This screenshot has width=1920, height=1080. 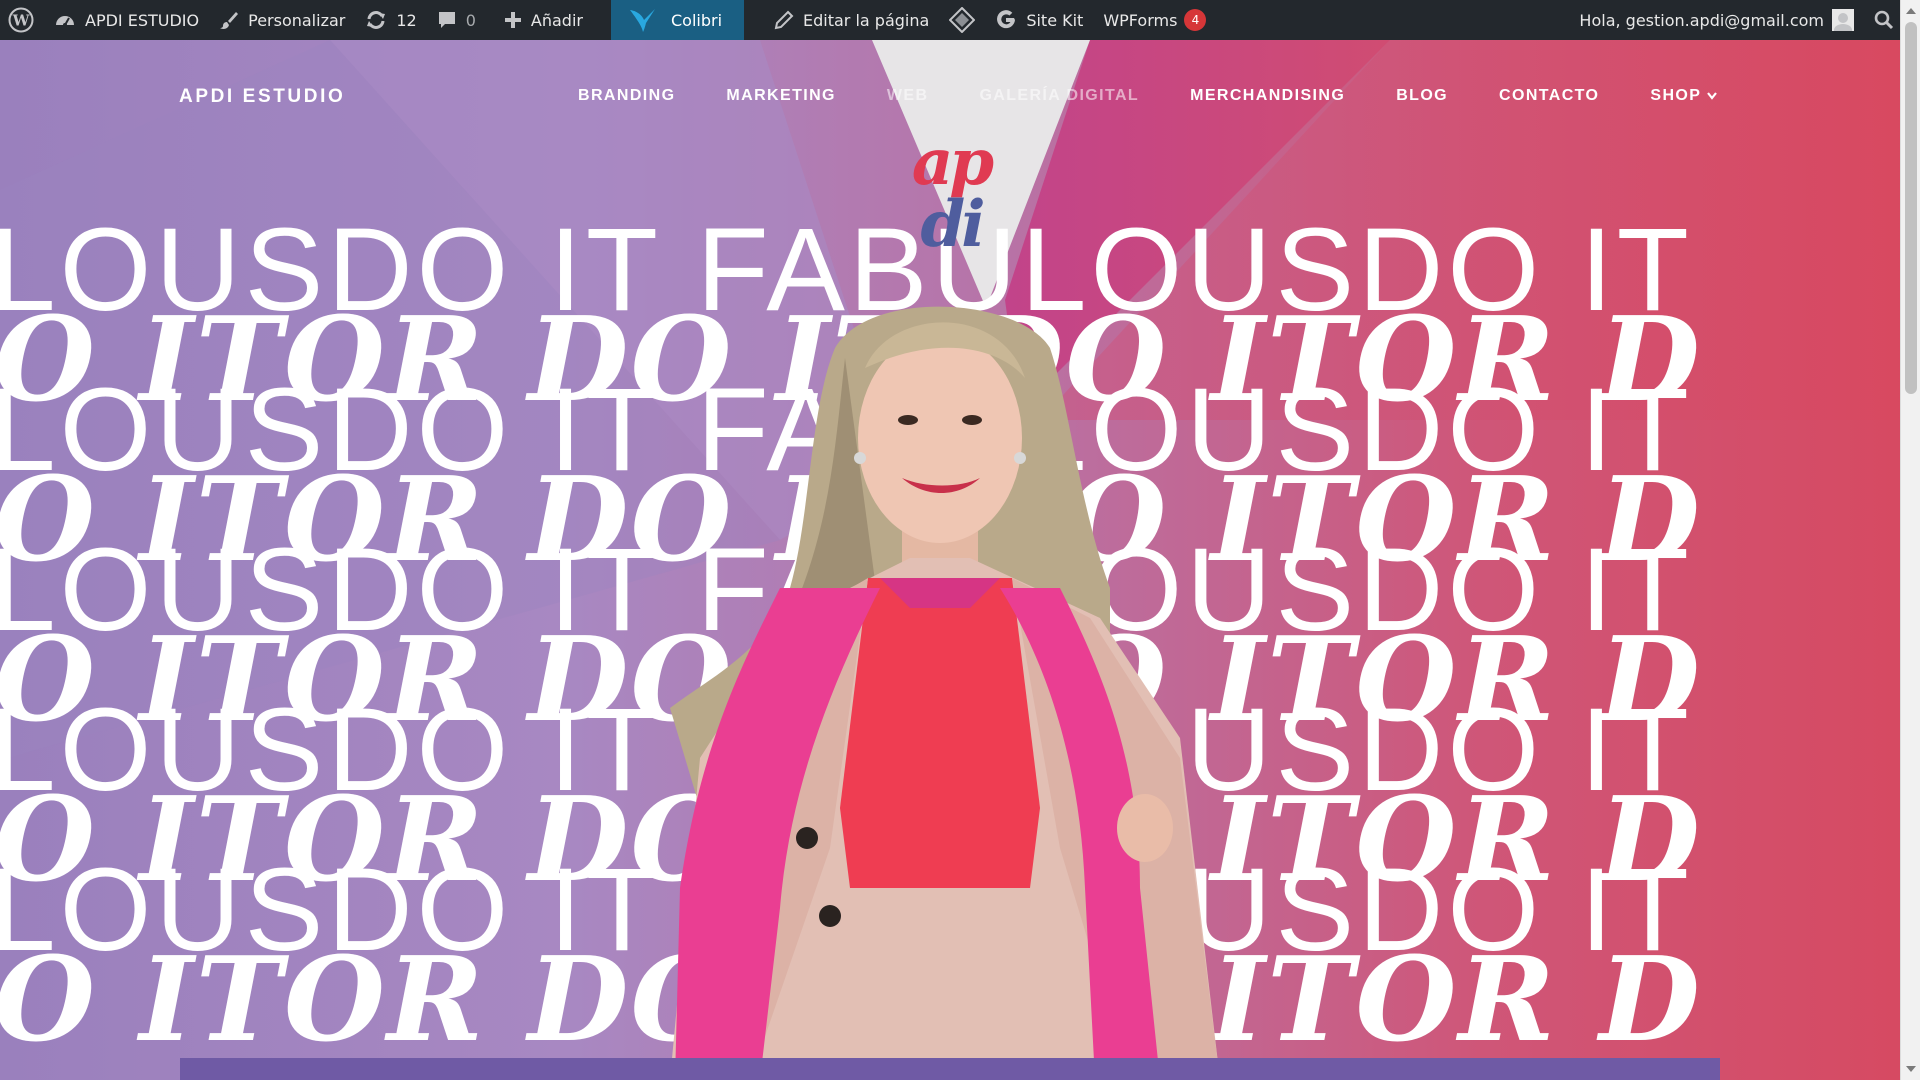 What do you see at coordinates (696, 20) in the screenshot?
I see `colibri-label: Colibri` at bounding box center [696, 20].